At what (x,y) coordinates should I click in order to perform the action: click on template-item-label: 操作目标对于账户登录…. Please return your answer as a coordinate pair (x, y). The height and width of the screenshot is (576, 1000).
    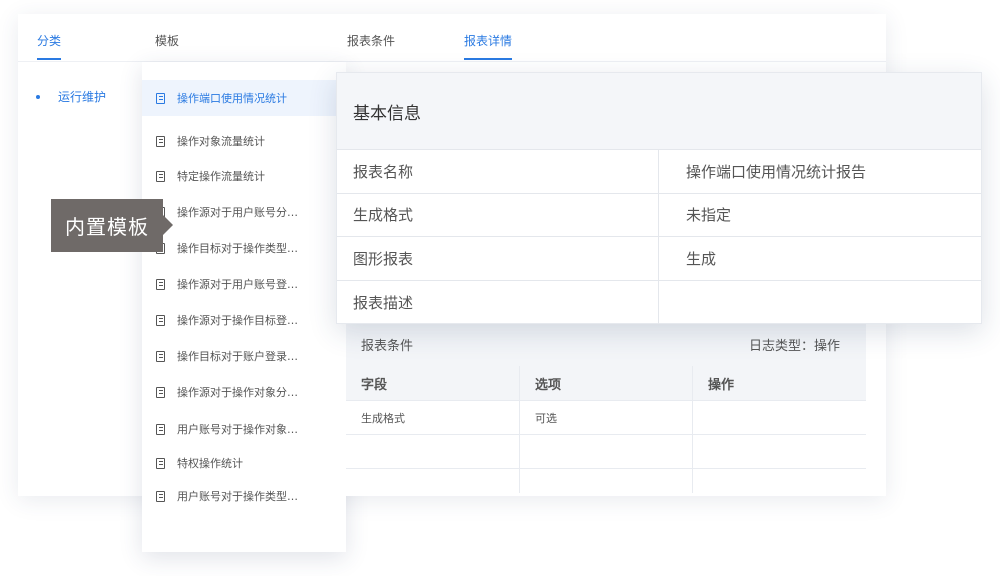
    Looking at the image, I should click on (237, 356).